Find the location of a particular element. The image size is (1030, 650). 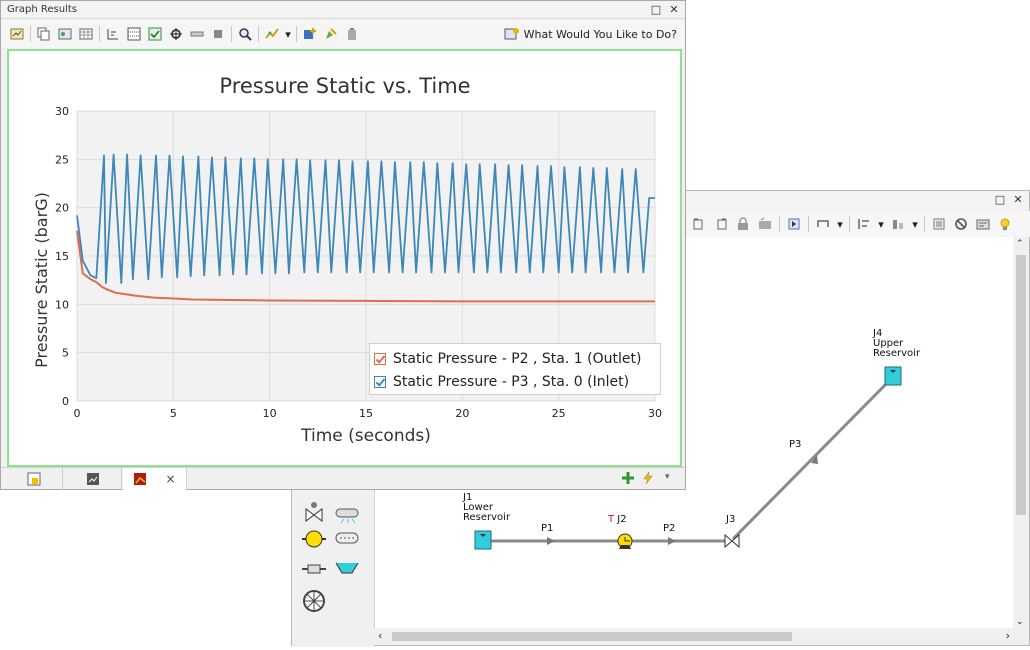

pipe-routing-icon is located at coordinates (823, 224).